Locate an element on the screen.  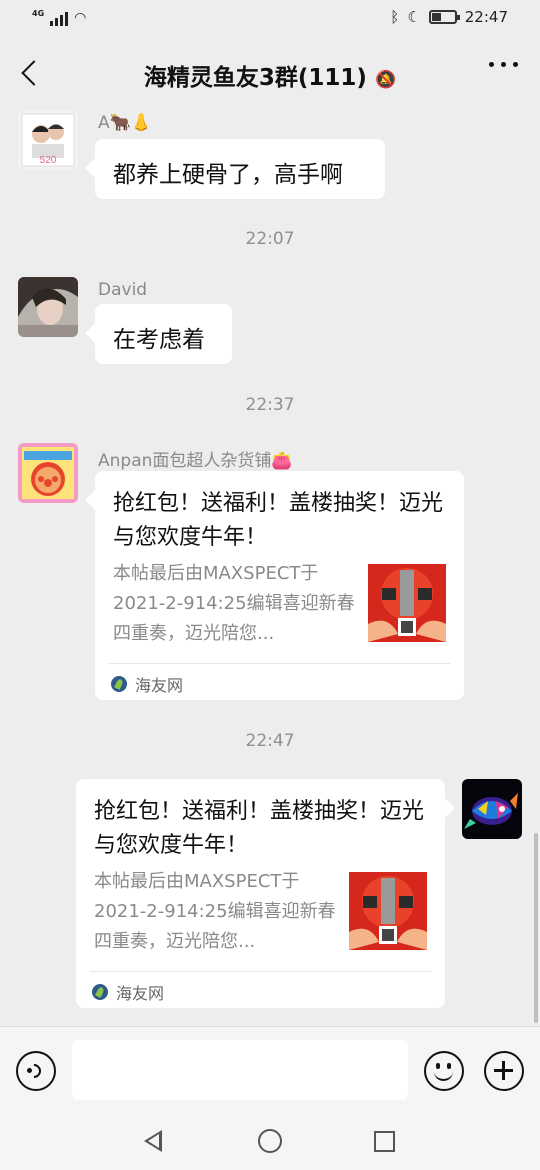
sender-name: David is located at coordinates (123, 290).